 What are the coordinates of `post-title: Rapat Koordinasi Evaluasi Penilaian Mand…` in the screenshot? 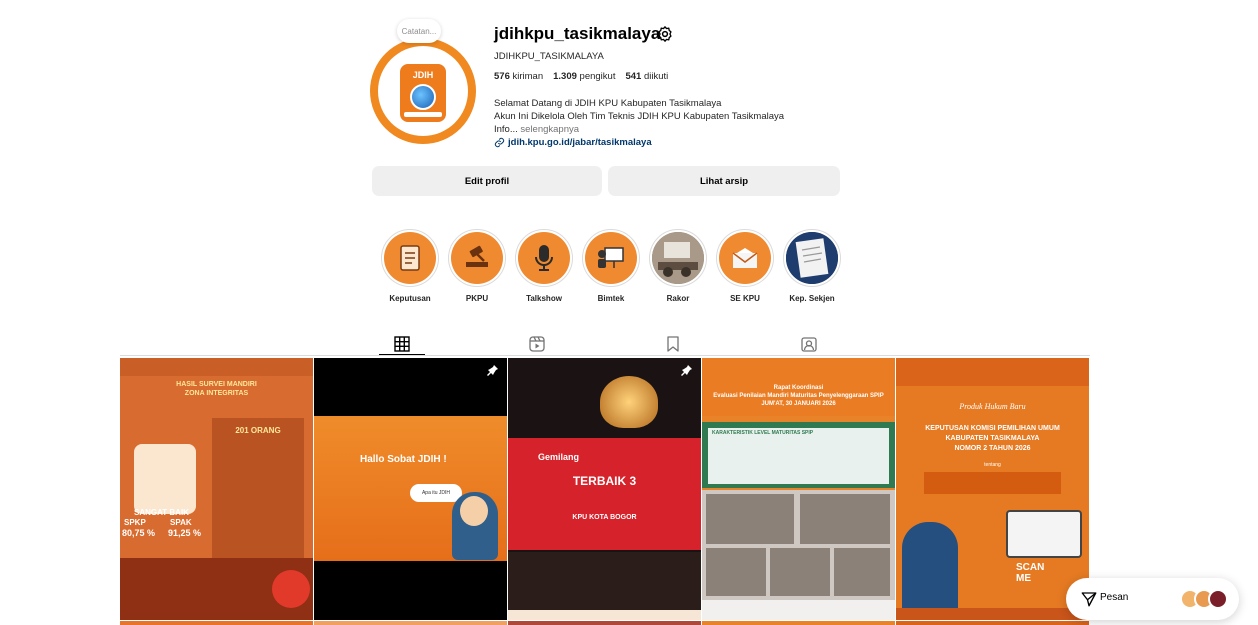 It's located at (798, 396).